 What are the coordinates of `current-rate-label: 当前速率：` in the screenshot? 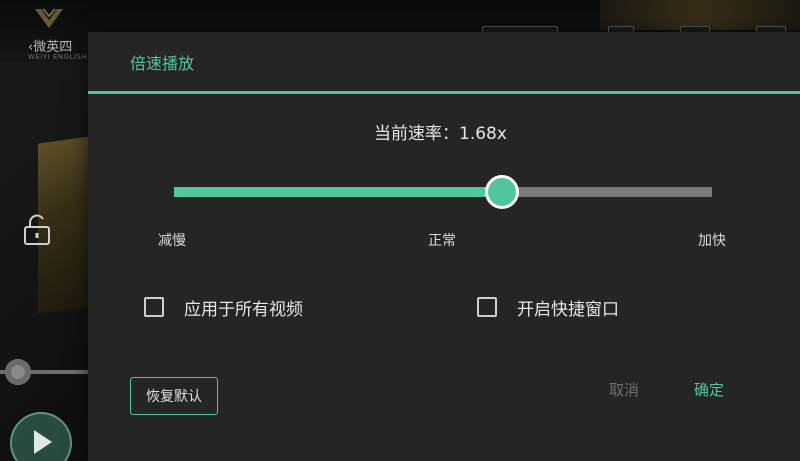 It's located at (416, 134).